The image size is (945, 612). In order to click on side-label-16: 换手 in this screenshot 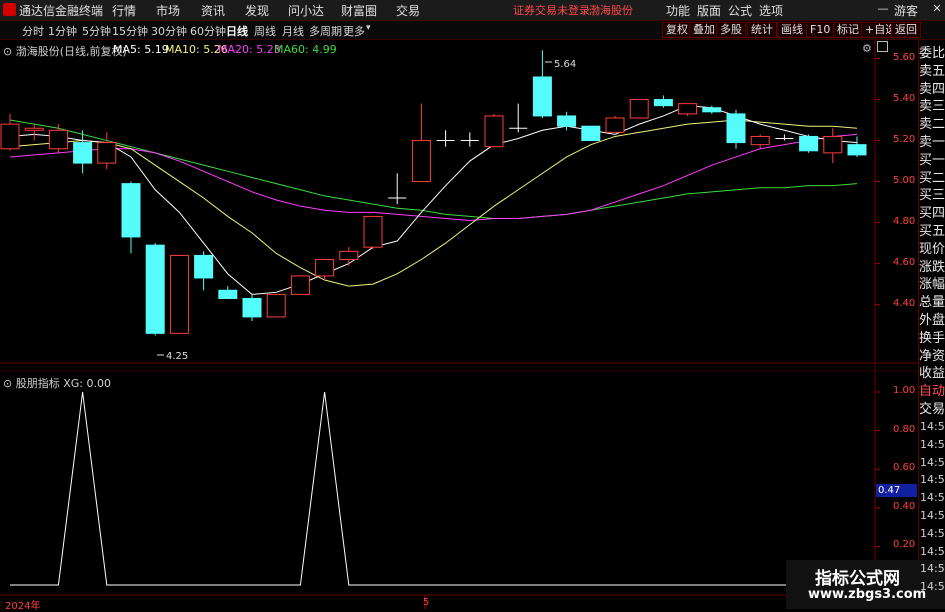, I will do `click(932, 338)`.